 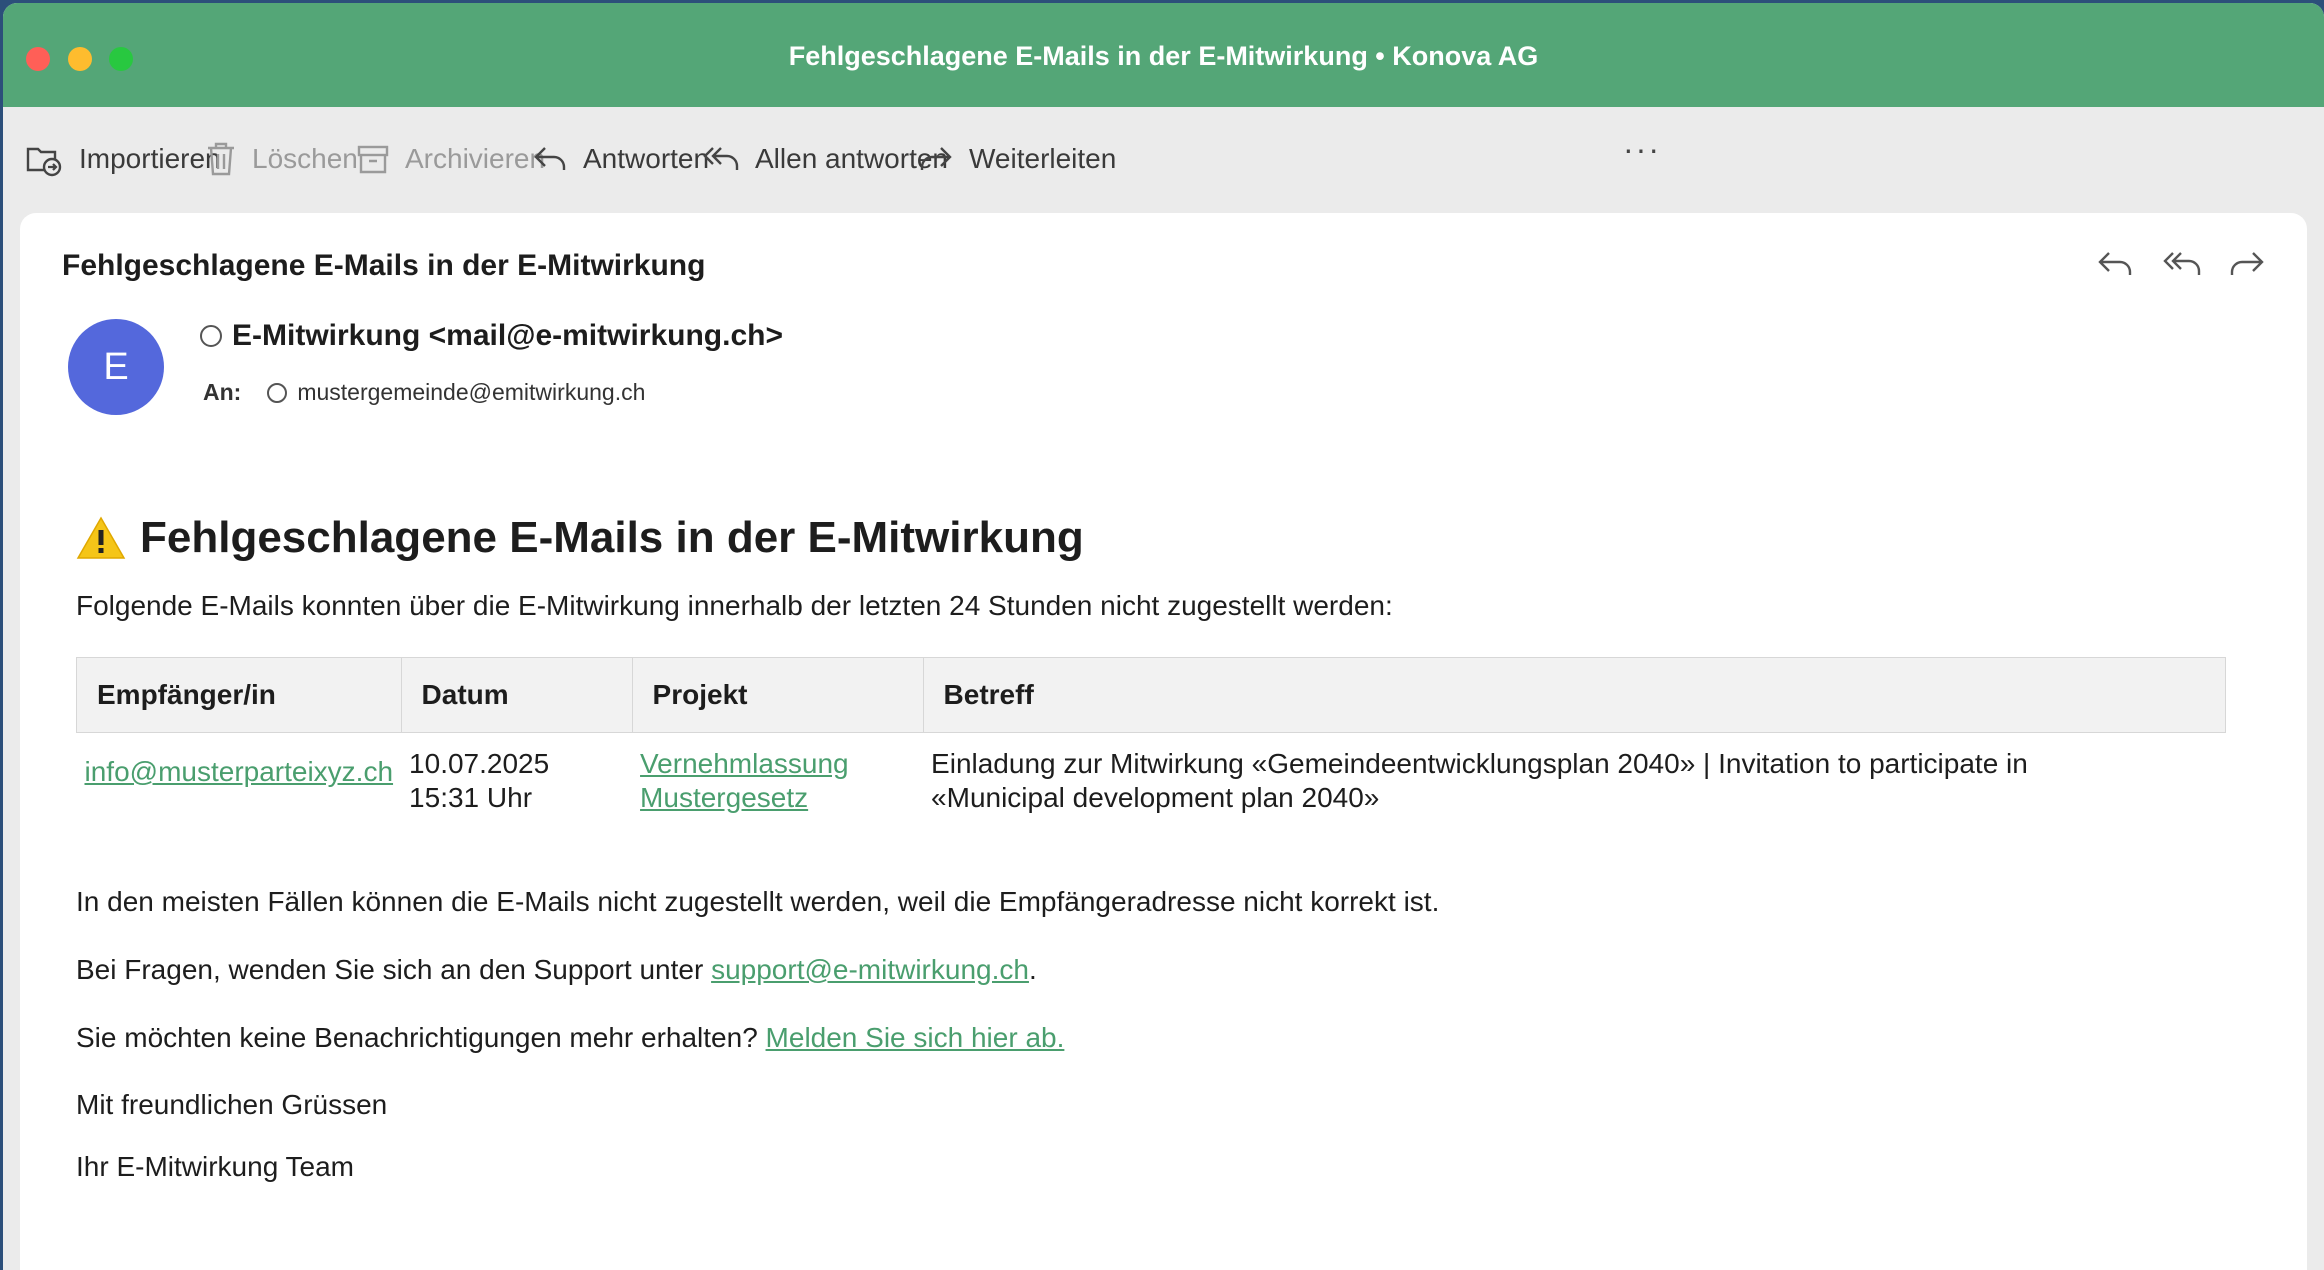 I want to click on support-suffix: ., so click(x=1032, y=969).